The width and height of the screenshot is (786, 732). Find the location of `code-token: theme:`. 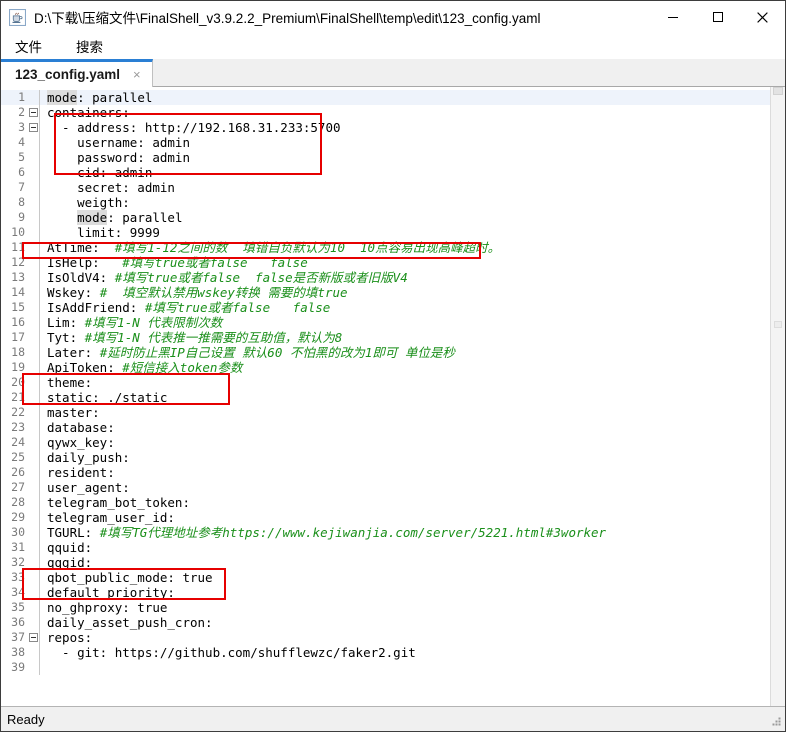

code-token: theme: is located at coordinates (70, 382).